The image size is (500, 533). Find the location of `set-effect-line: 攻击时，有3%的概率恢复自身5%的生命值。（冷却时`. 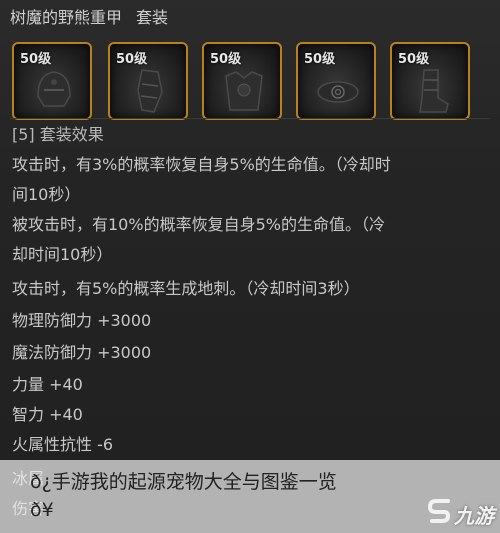

set-effect-line: 攻击时，有3%的概率恢复自身5%的生命值。（冷却时 is located at coordinates (201, 164).